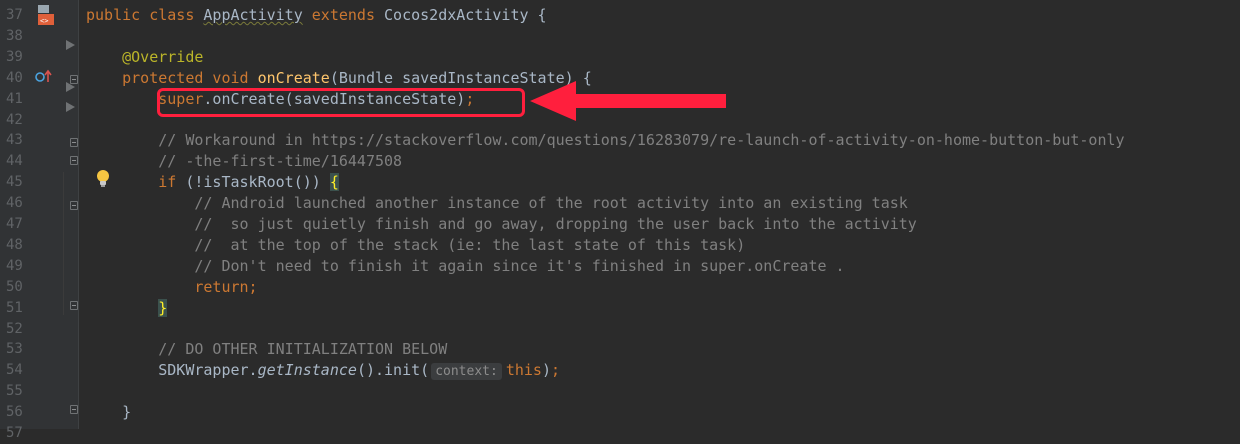 This screenshot has width=1240, height=444. What do you see at coordinates (14, 182) in the screenshot?
I see `line-number: 45` at bounding box center [14, 182].